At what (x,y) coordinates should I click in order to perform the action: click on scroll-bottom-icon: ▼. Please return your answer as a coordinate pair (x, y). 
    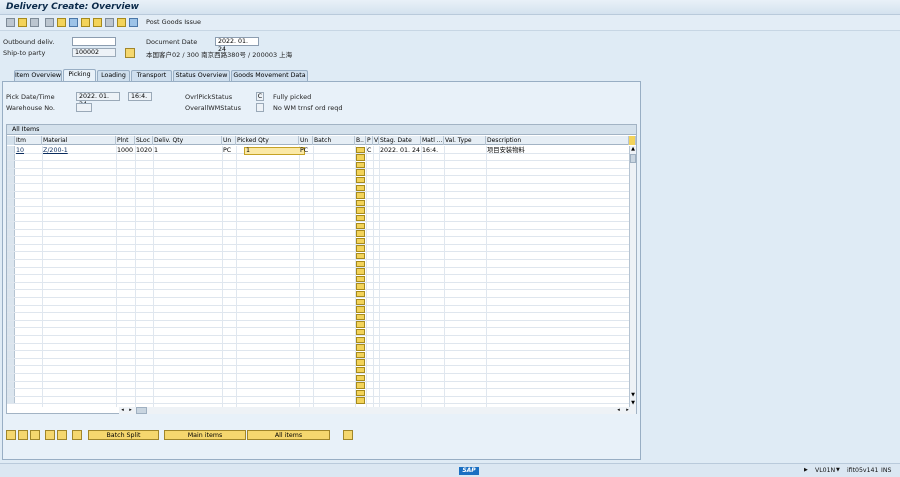
    Looking at the image, I should click on (633, 403).